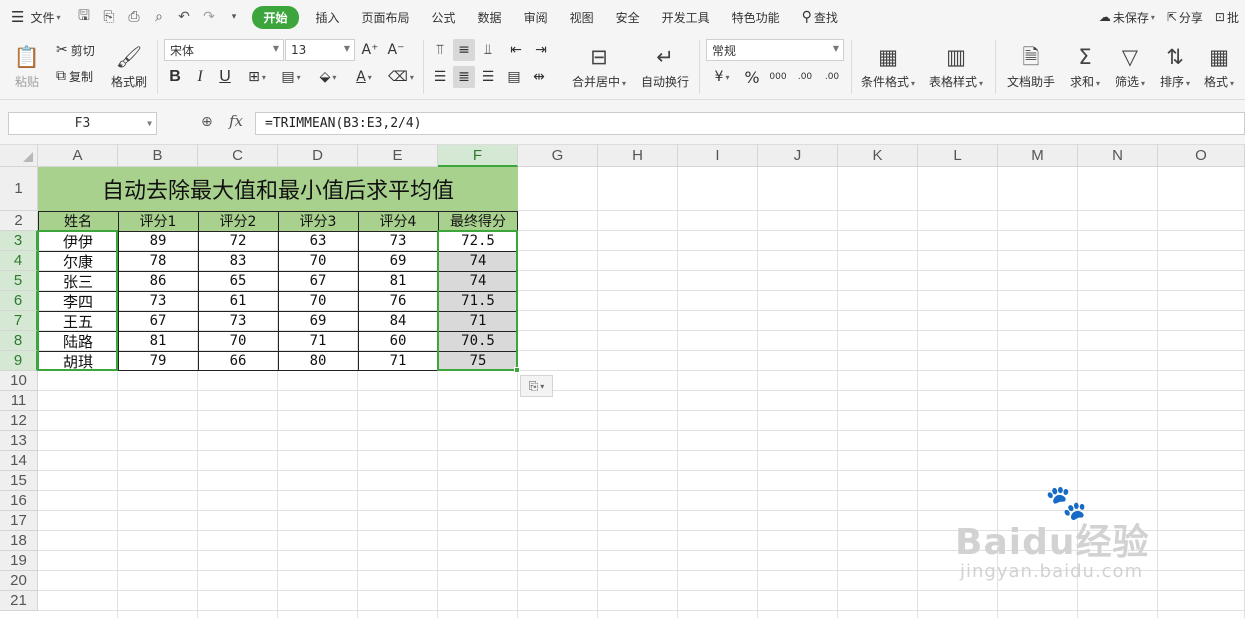  What do you see at coordinates (956, 67) in the screenshot?
I see `table-style-button: ▥ 表格样式 ▾` at bounding box center [956, 67].